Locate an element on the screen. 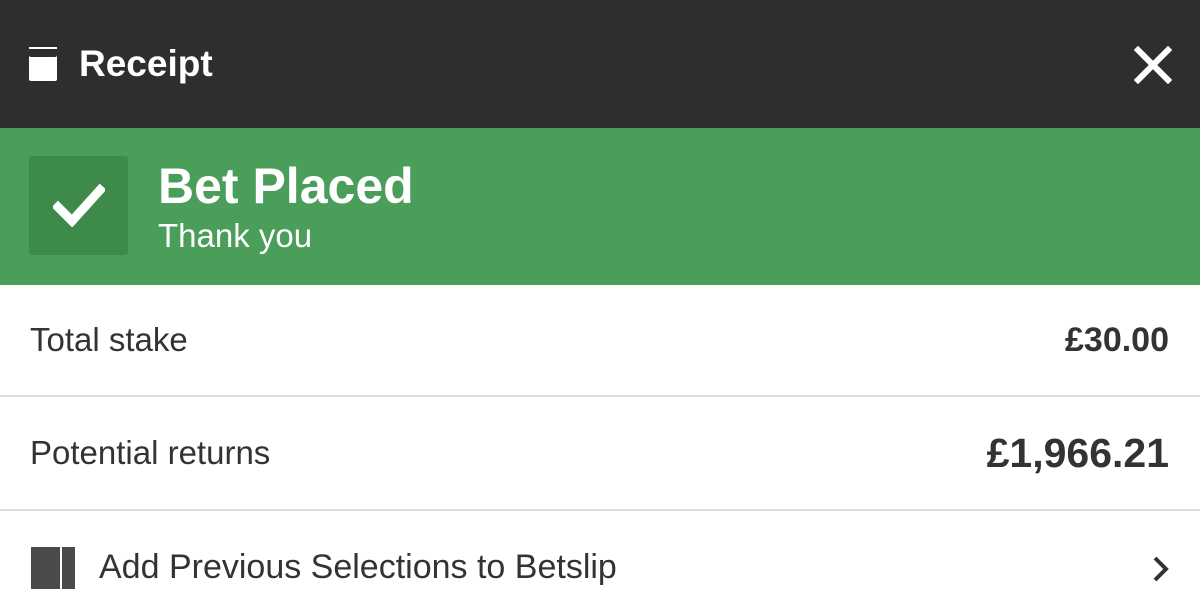 The height and width of the screenshot is (613, 1200). page-title: Receipt is located at coordinates (146, 63).